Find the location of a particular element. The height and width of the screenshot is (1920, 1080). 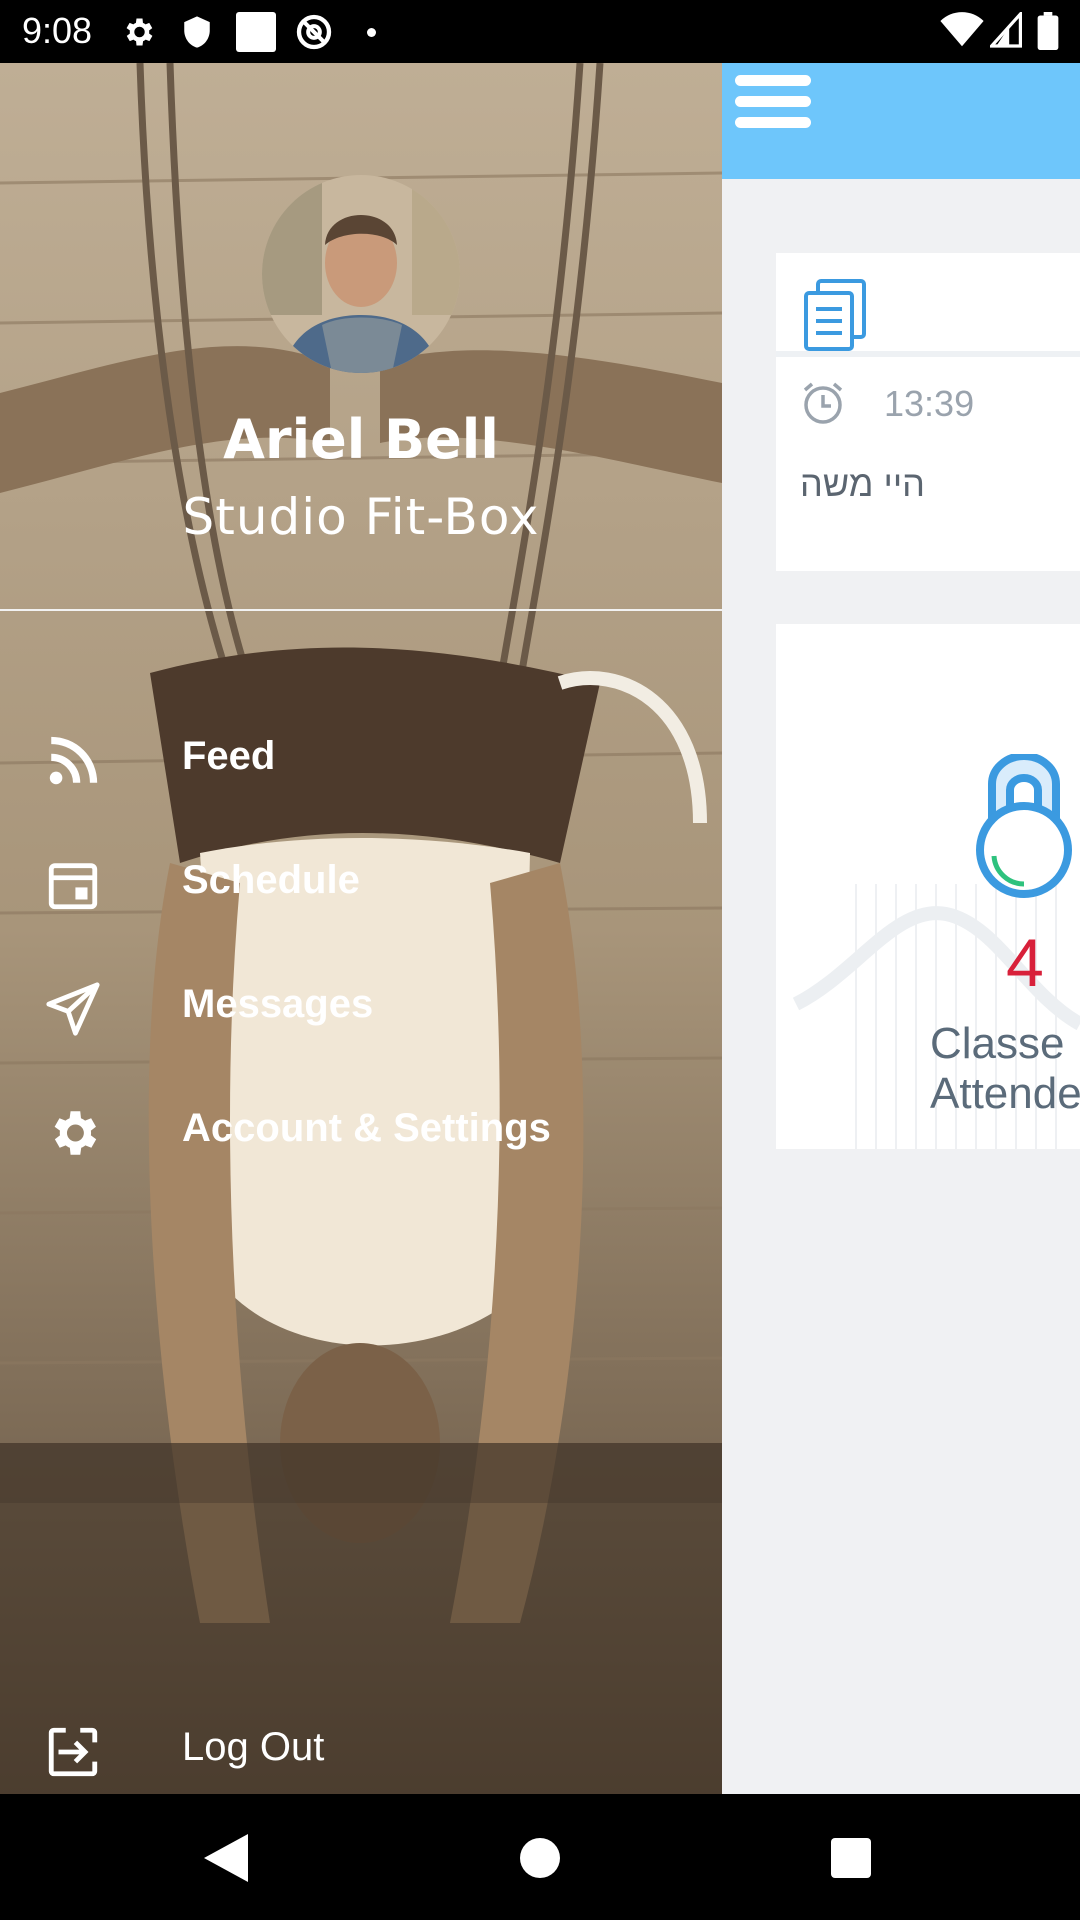

divider is located at coordinates (361, 610).